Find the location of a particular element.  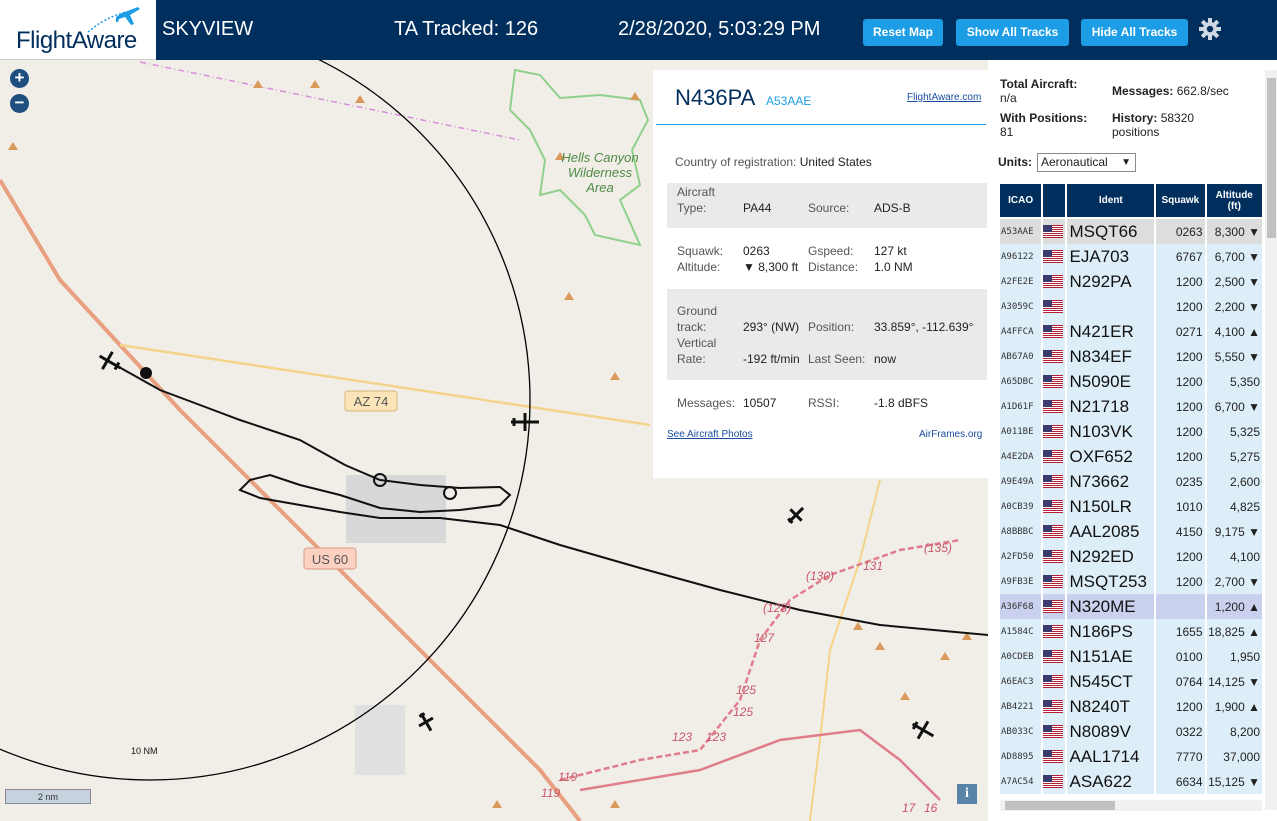

us60-shield: US 60 is located at coordinates (330, 558).